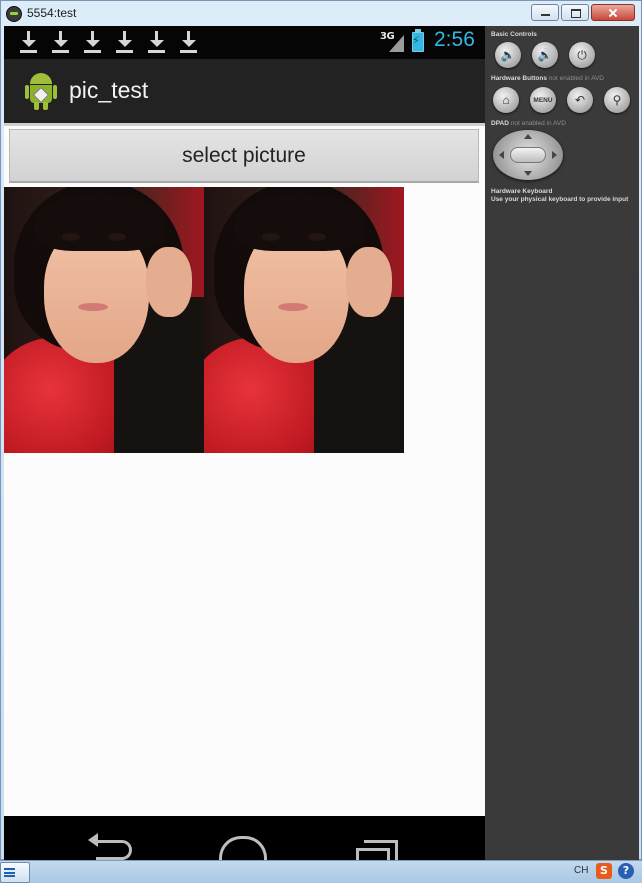 The height and width of the screenshot is (883, 642). What do you see at coordinates (613, 12) in the screenshot?
I see `close-button` at bounding box center [613, 12].